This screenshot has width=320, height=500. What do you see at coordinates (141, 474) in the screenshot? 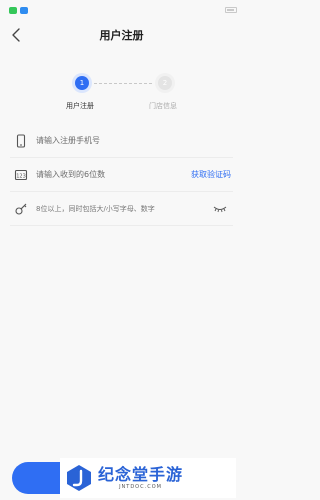
I see `watermark-title: 纪念堂手游` at bounding box center [141, 474].